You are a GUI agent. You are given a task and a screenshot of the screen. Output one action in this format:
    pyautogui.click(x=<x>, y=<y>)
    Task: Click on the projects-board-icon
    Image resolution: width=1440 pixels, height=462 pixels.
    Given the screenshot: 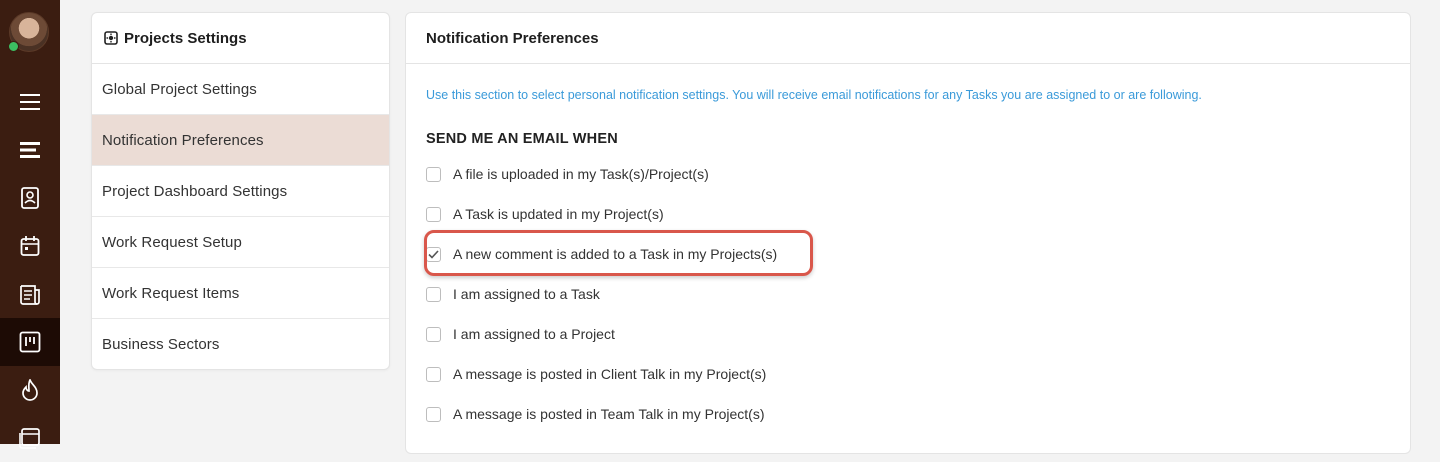 What is the action you would take?
    pyautogui.click(x=30, y=342)
    